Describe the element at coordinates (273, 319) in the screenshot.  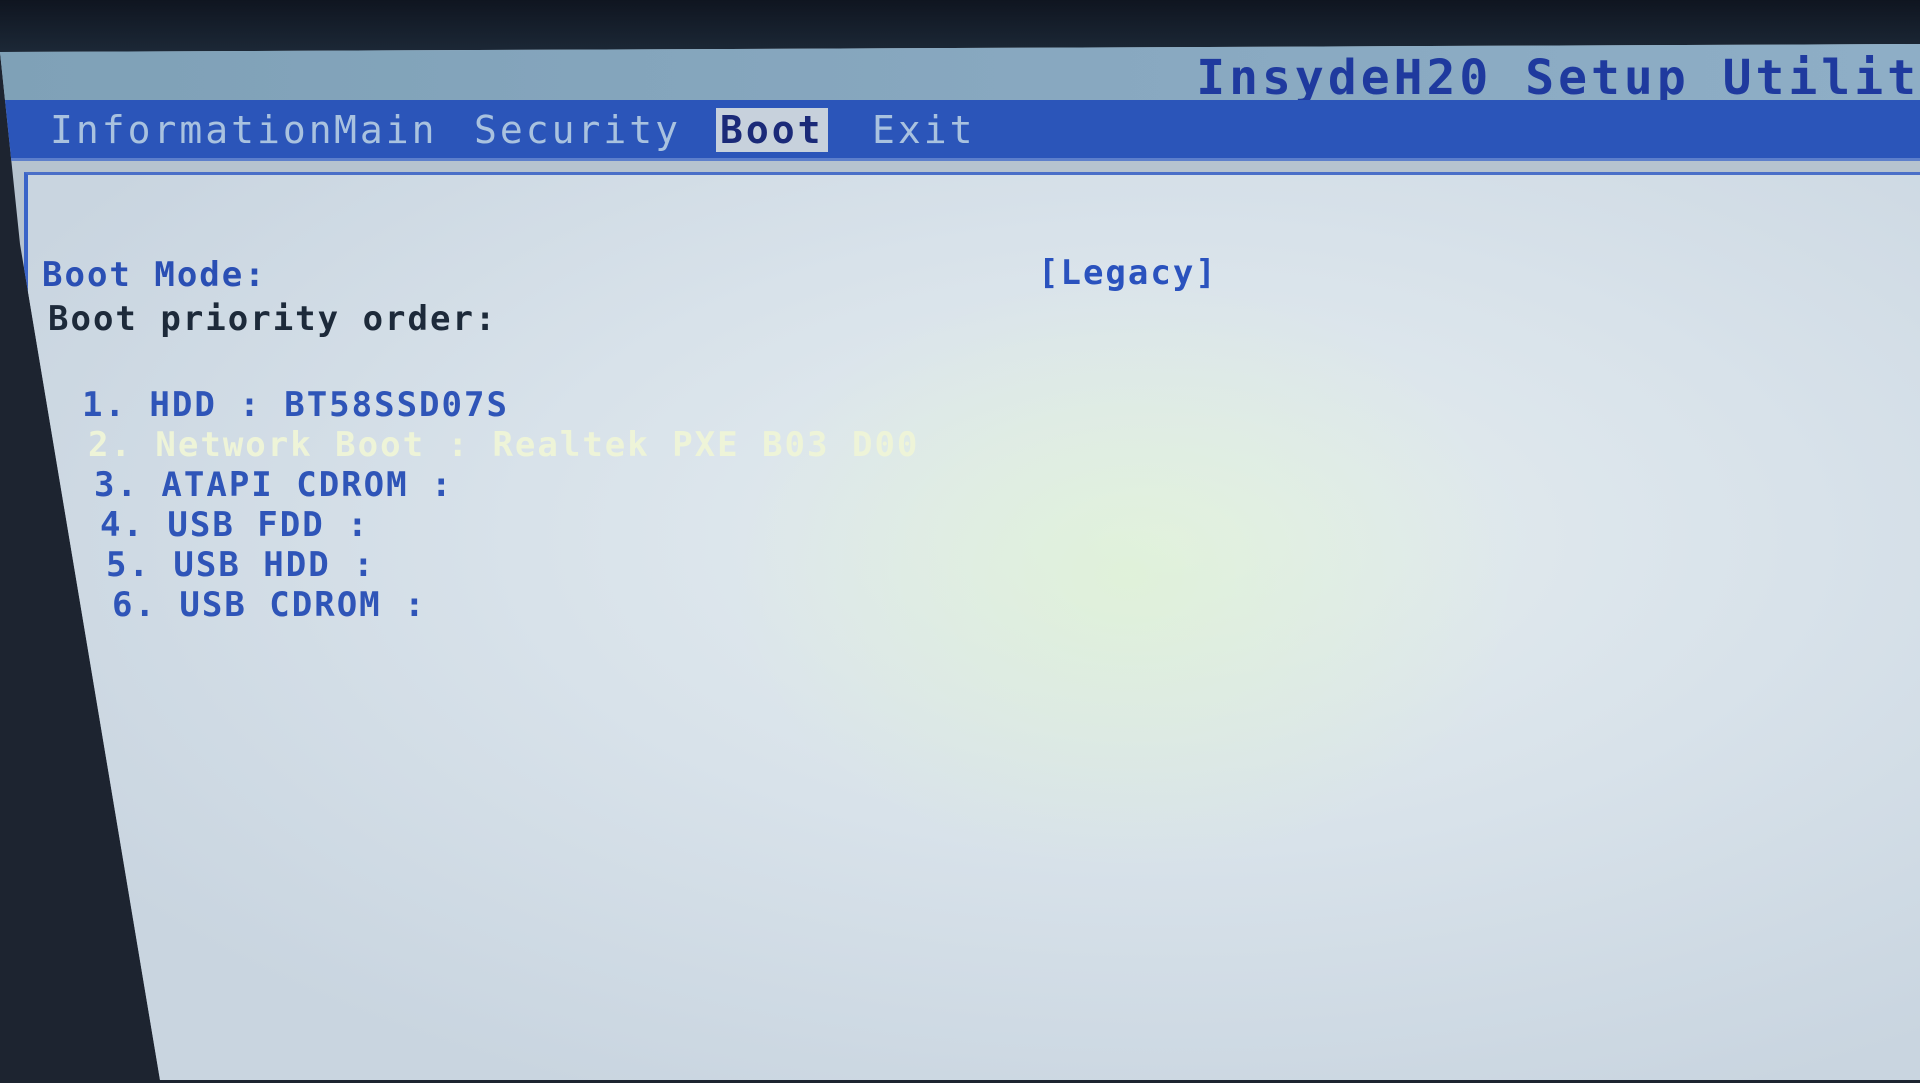
I see `boot-priority-label: Boot priority order:` at that location.